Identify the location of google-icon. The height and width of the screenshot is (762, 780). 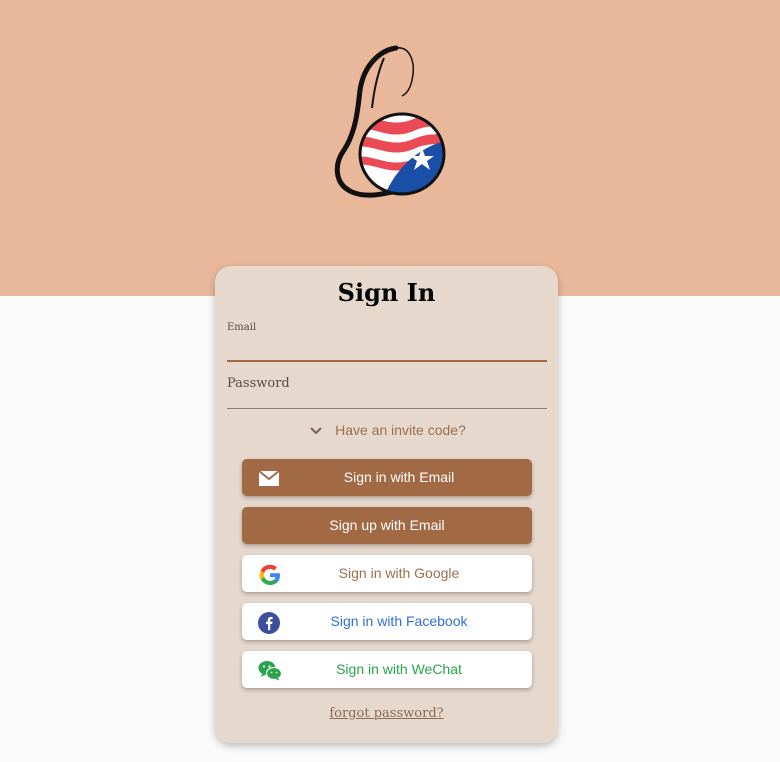
(269, 574).